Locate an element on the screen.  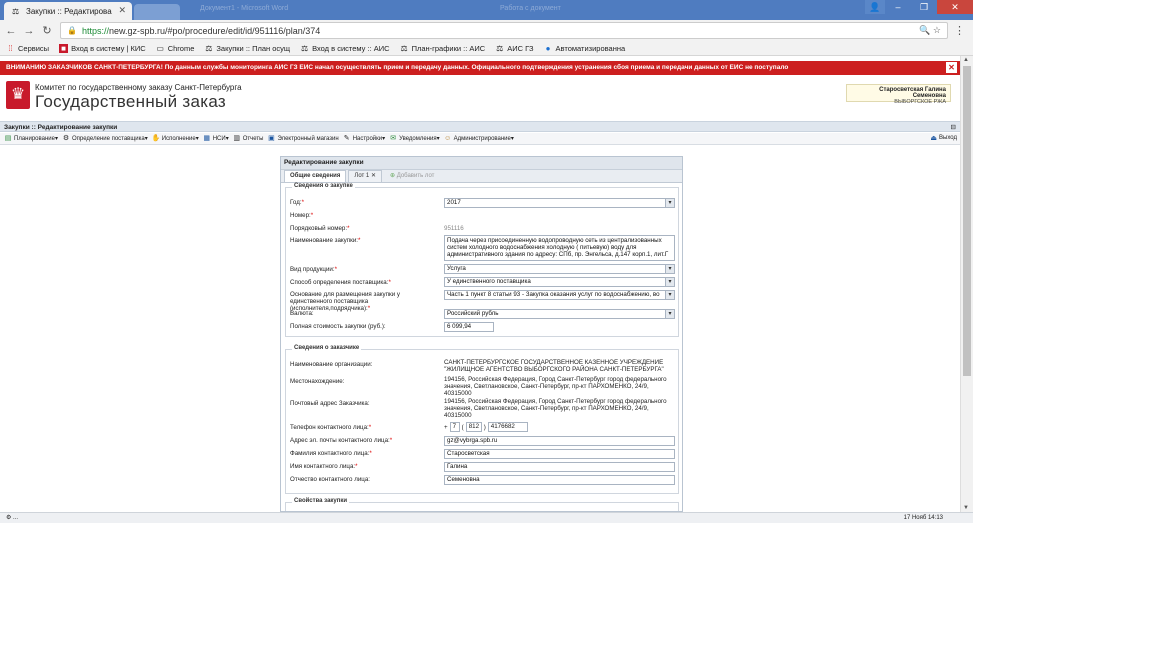
browser-tab-title: Закупки :: Редактирова is located at coordinates (69, 11).